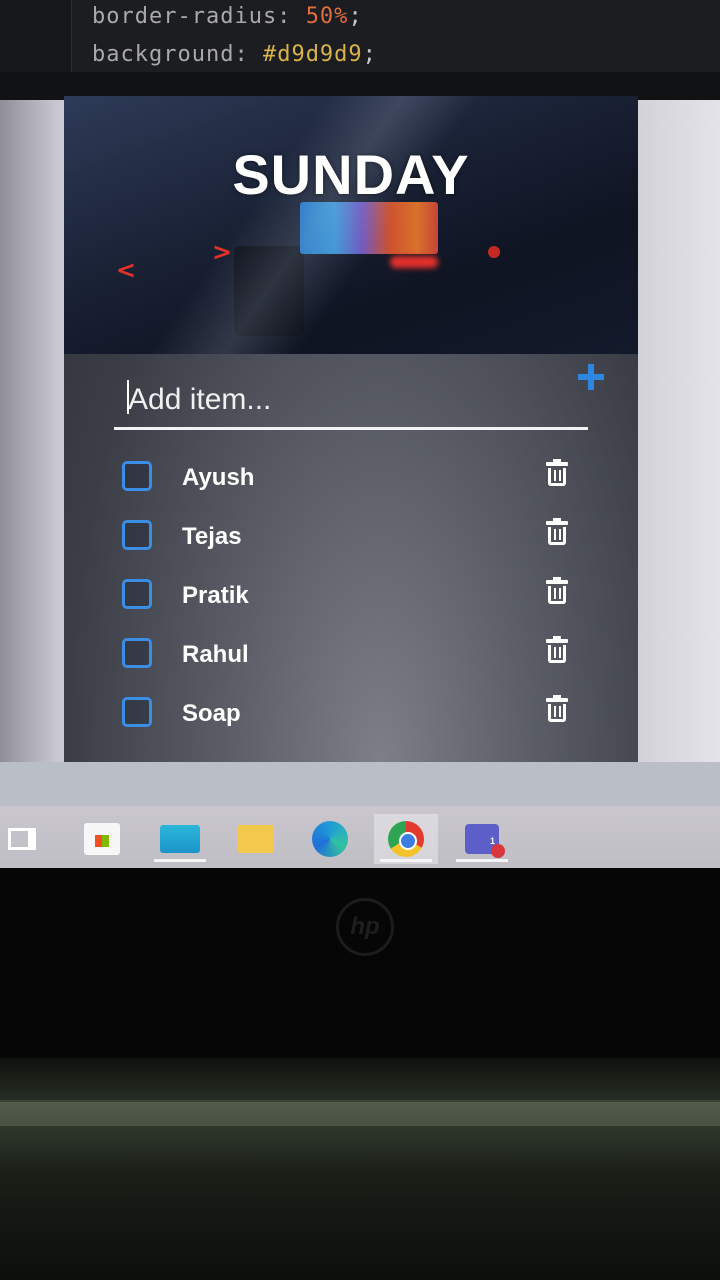 Image resolution: width=720 pixels, height=1280 pixels. I want to click on code-editor-strip: border-radius: 50%; background: #d9d9d9;, so click(360, 36).